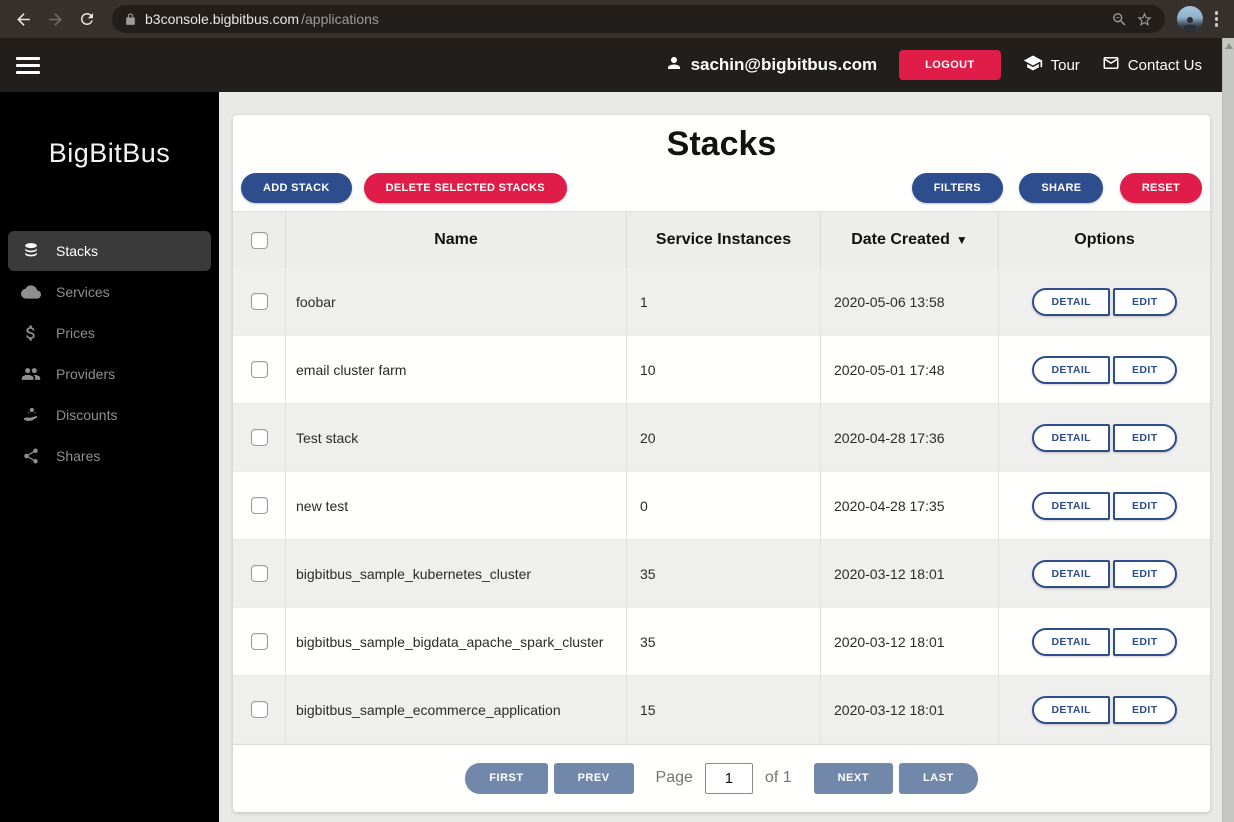 The width and height of the screenshot is (1234, 822). Describe the element at coordinates (724, 710) in the screenshot. I see `service-instances-count: 15` at that location.